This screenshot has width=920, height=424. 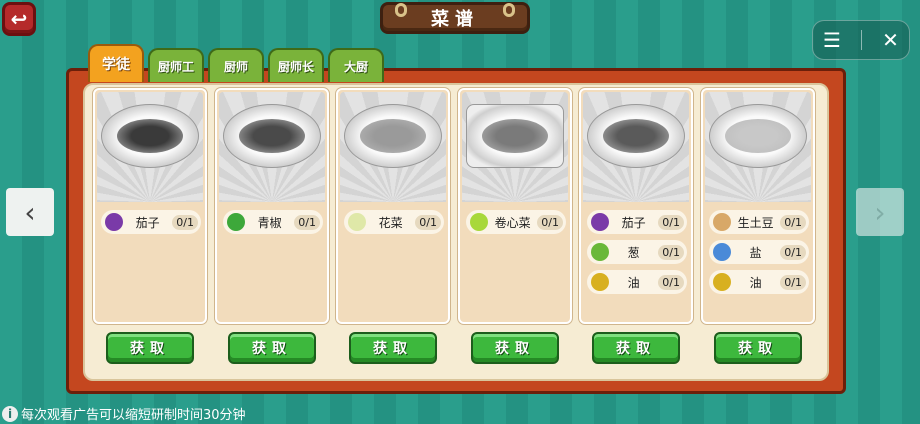 What do you see at coordinates (236, 222) in the screenshot?
I see `green-pepper-icon` at bounding box center [236, 222].